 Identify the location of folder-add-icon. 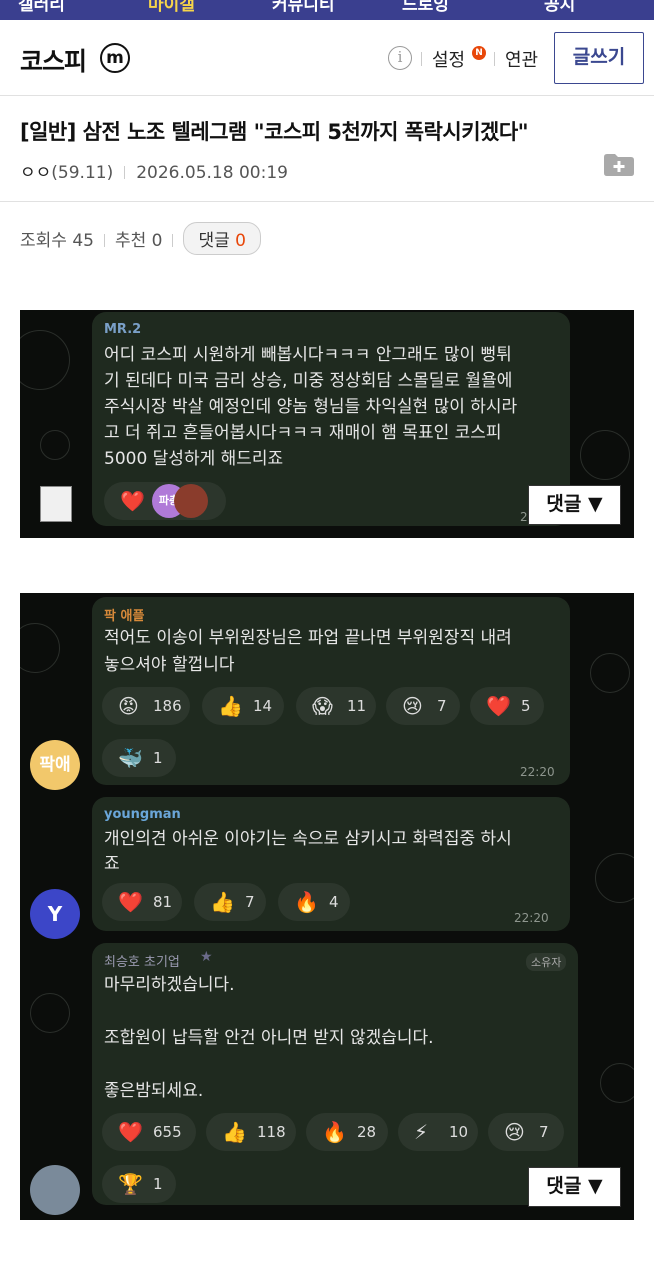
(619, 165).